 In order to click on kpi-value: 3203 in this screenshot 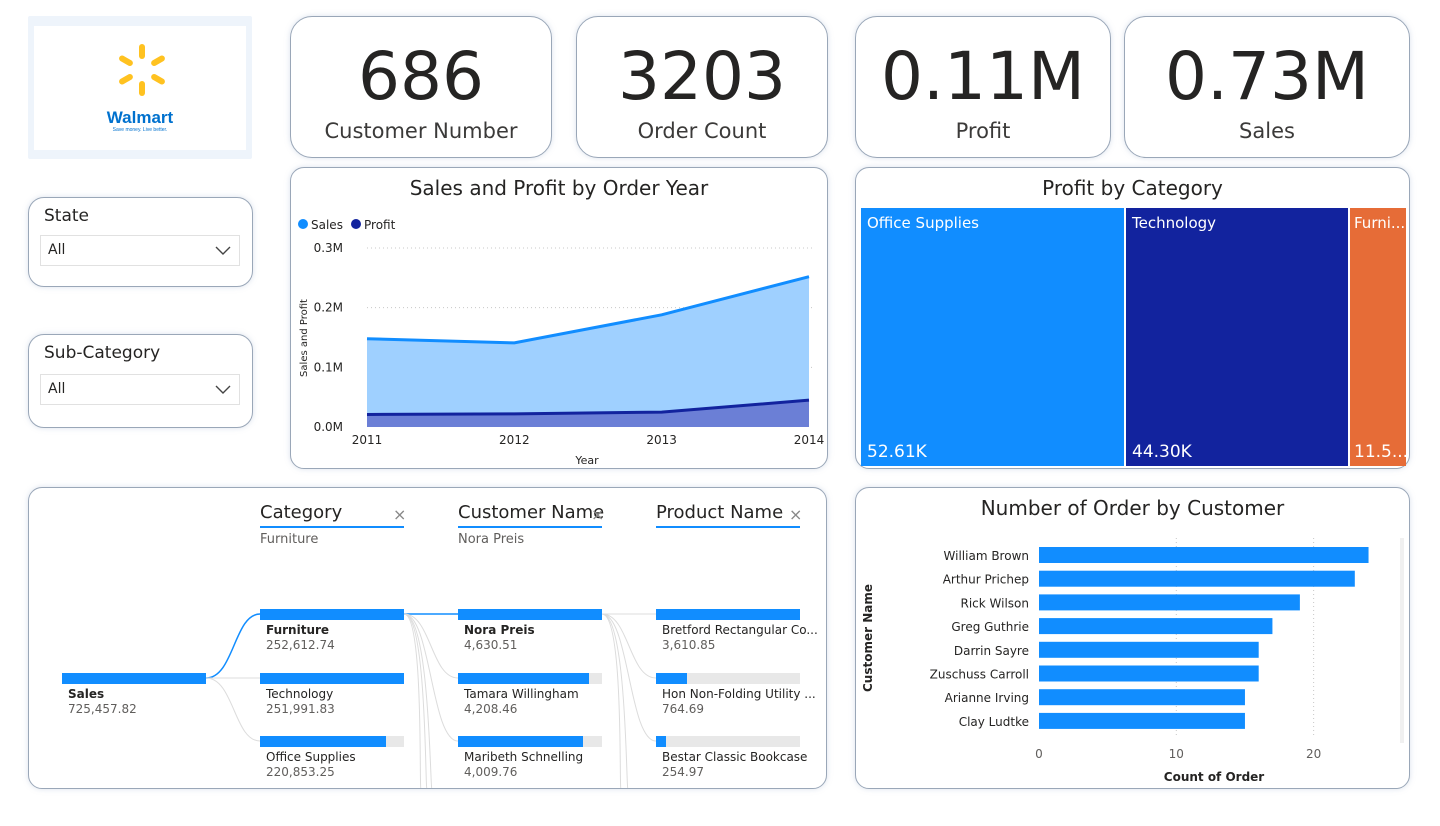, I will do `click(702, 76)`.